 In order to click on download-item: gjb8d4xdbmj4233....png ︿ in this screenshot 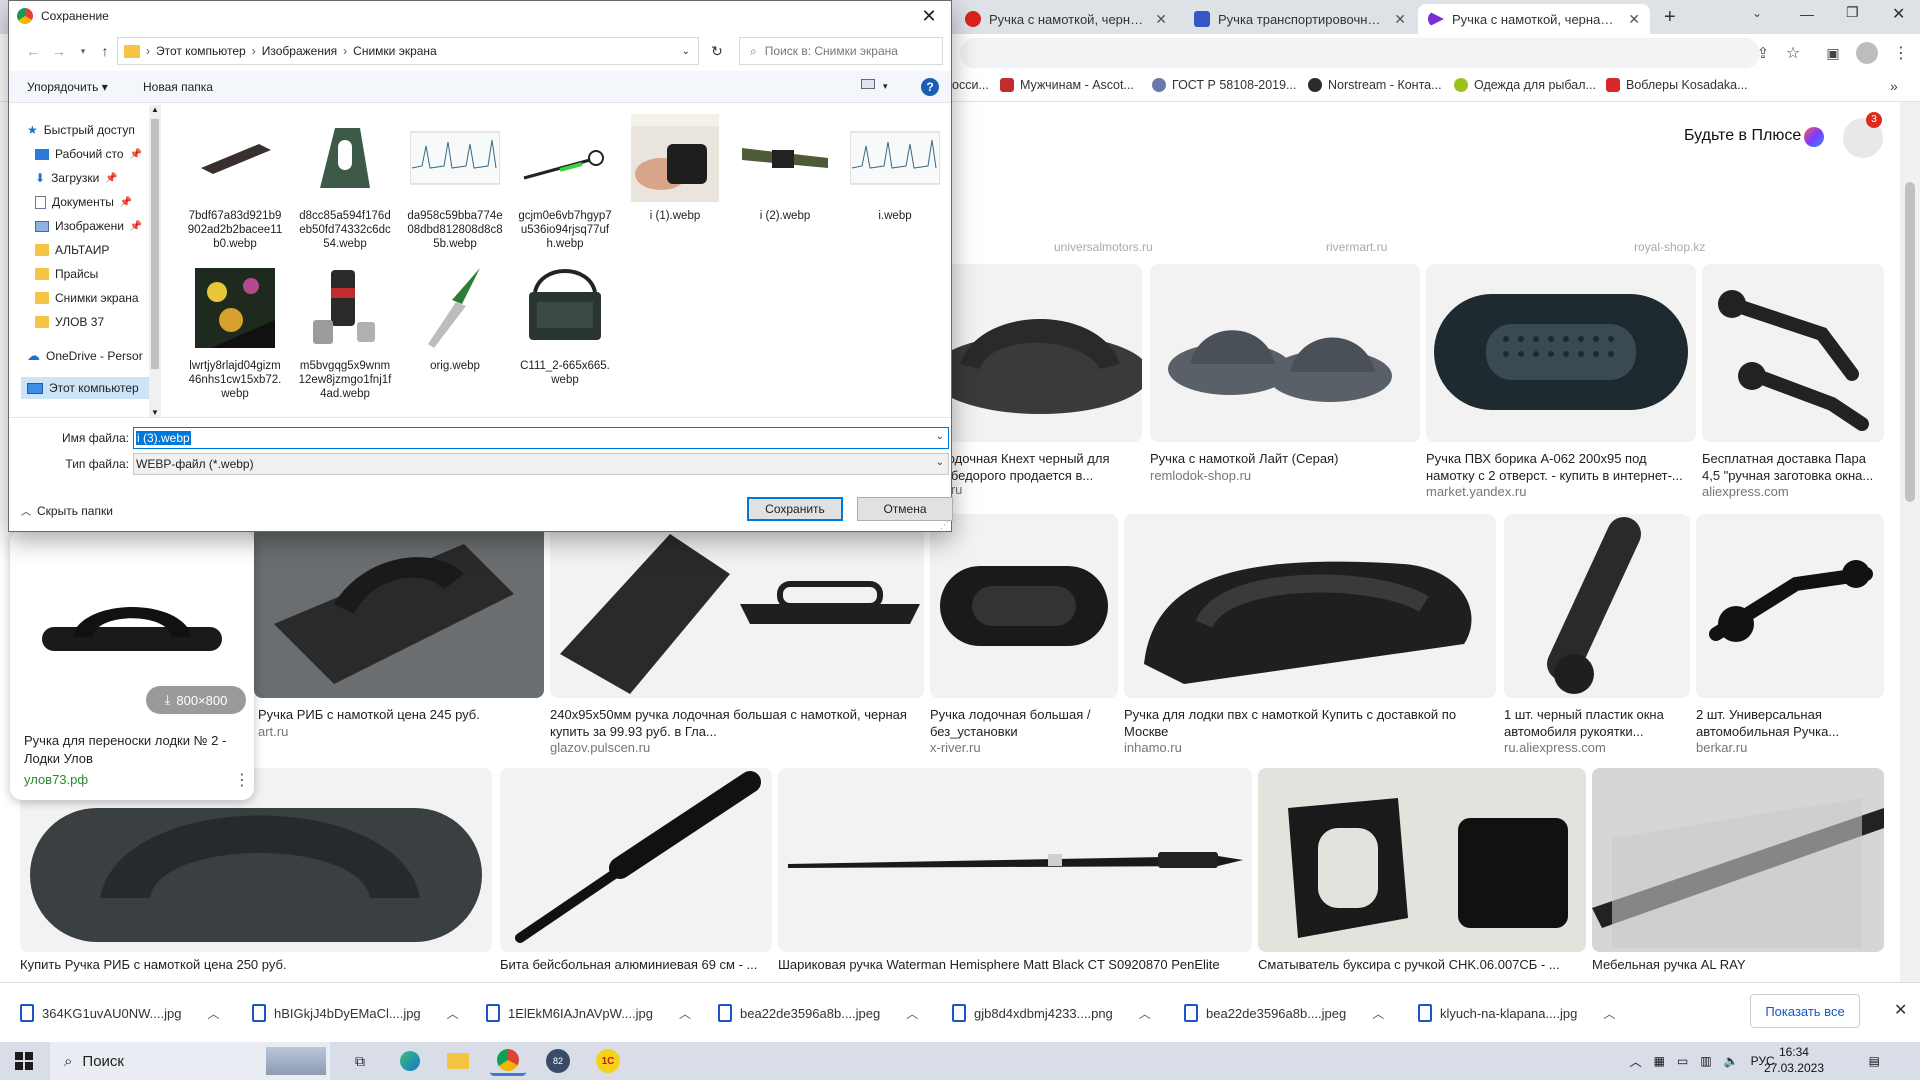, I will do `click(1051, 1013)`.